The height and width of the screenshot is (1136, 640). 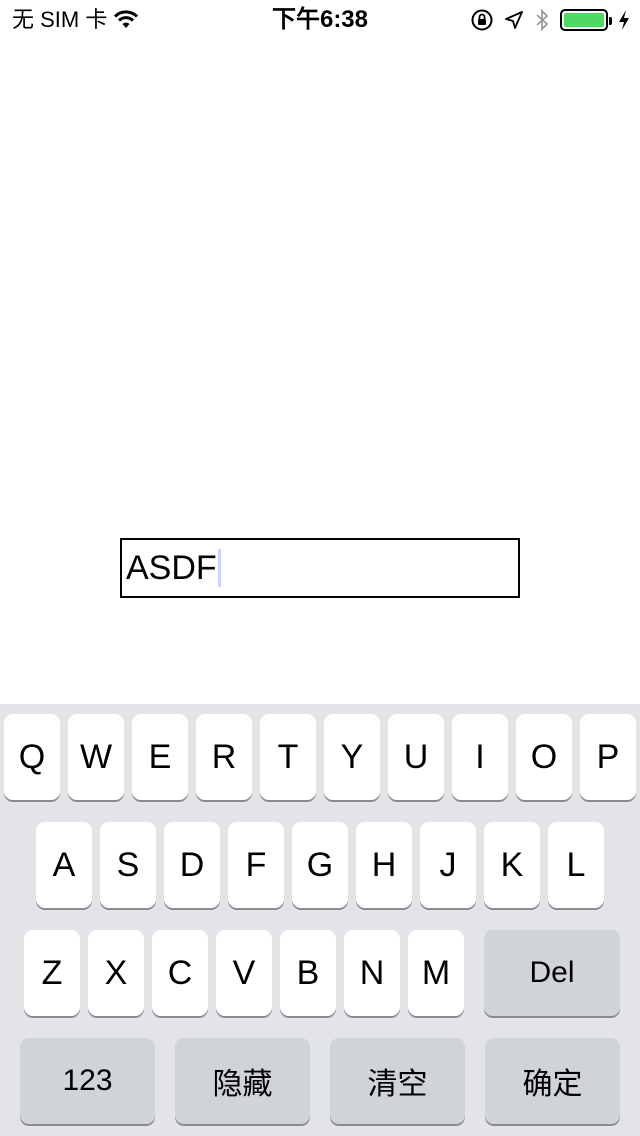 What do you see at coordinates (512, 865) in the screenshot?
I see `key-k: K` at bounding box center [512, 865].